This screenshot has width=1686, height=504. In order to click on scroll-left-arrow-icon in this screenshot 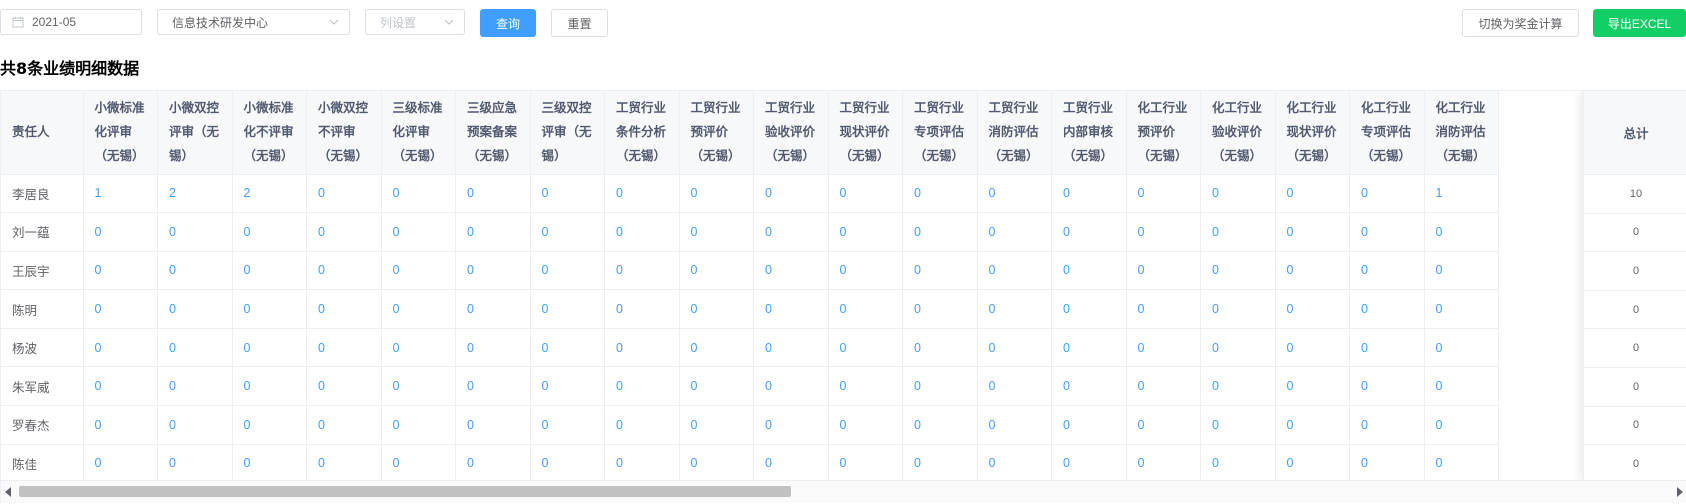, I will do `click(8, 492)`.